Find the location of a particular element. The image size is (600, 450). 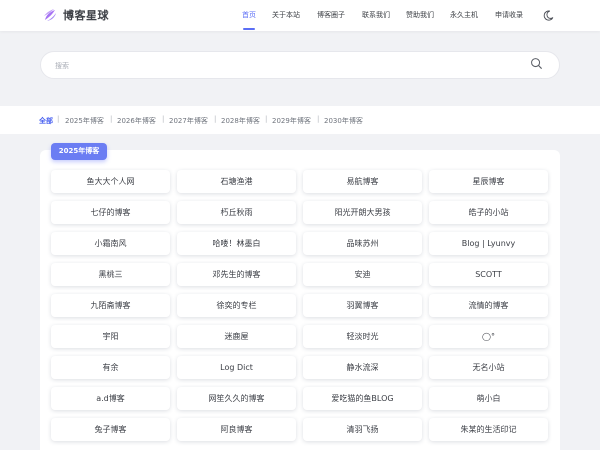

top-navbar: 博客星球 首页 关于本站 博客圈子 联系我们 赞助我们 永久主机 申请收录 is located at coordinates (300, 15).